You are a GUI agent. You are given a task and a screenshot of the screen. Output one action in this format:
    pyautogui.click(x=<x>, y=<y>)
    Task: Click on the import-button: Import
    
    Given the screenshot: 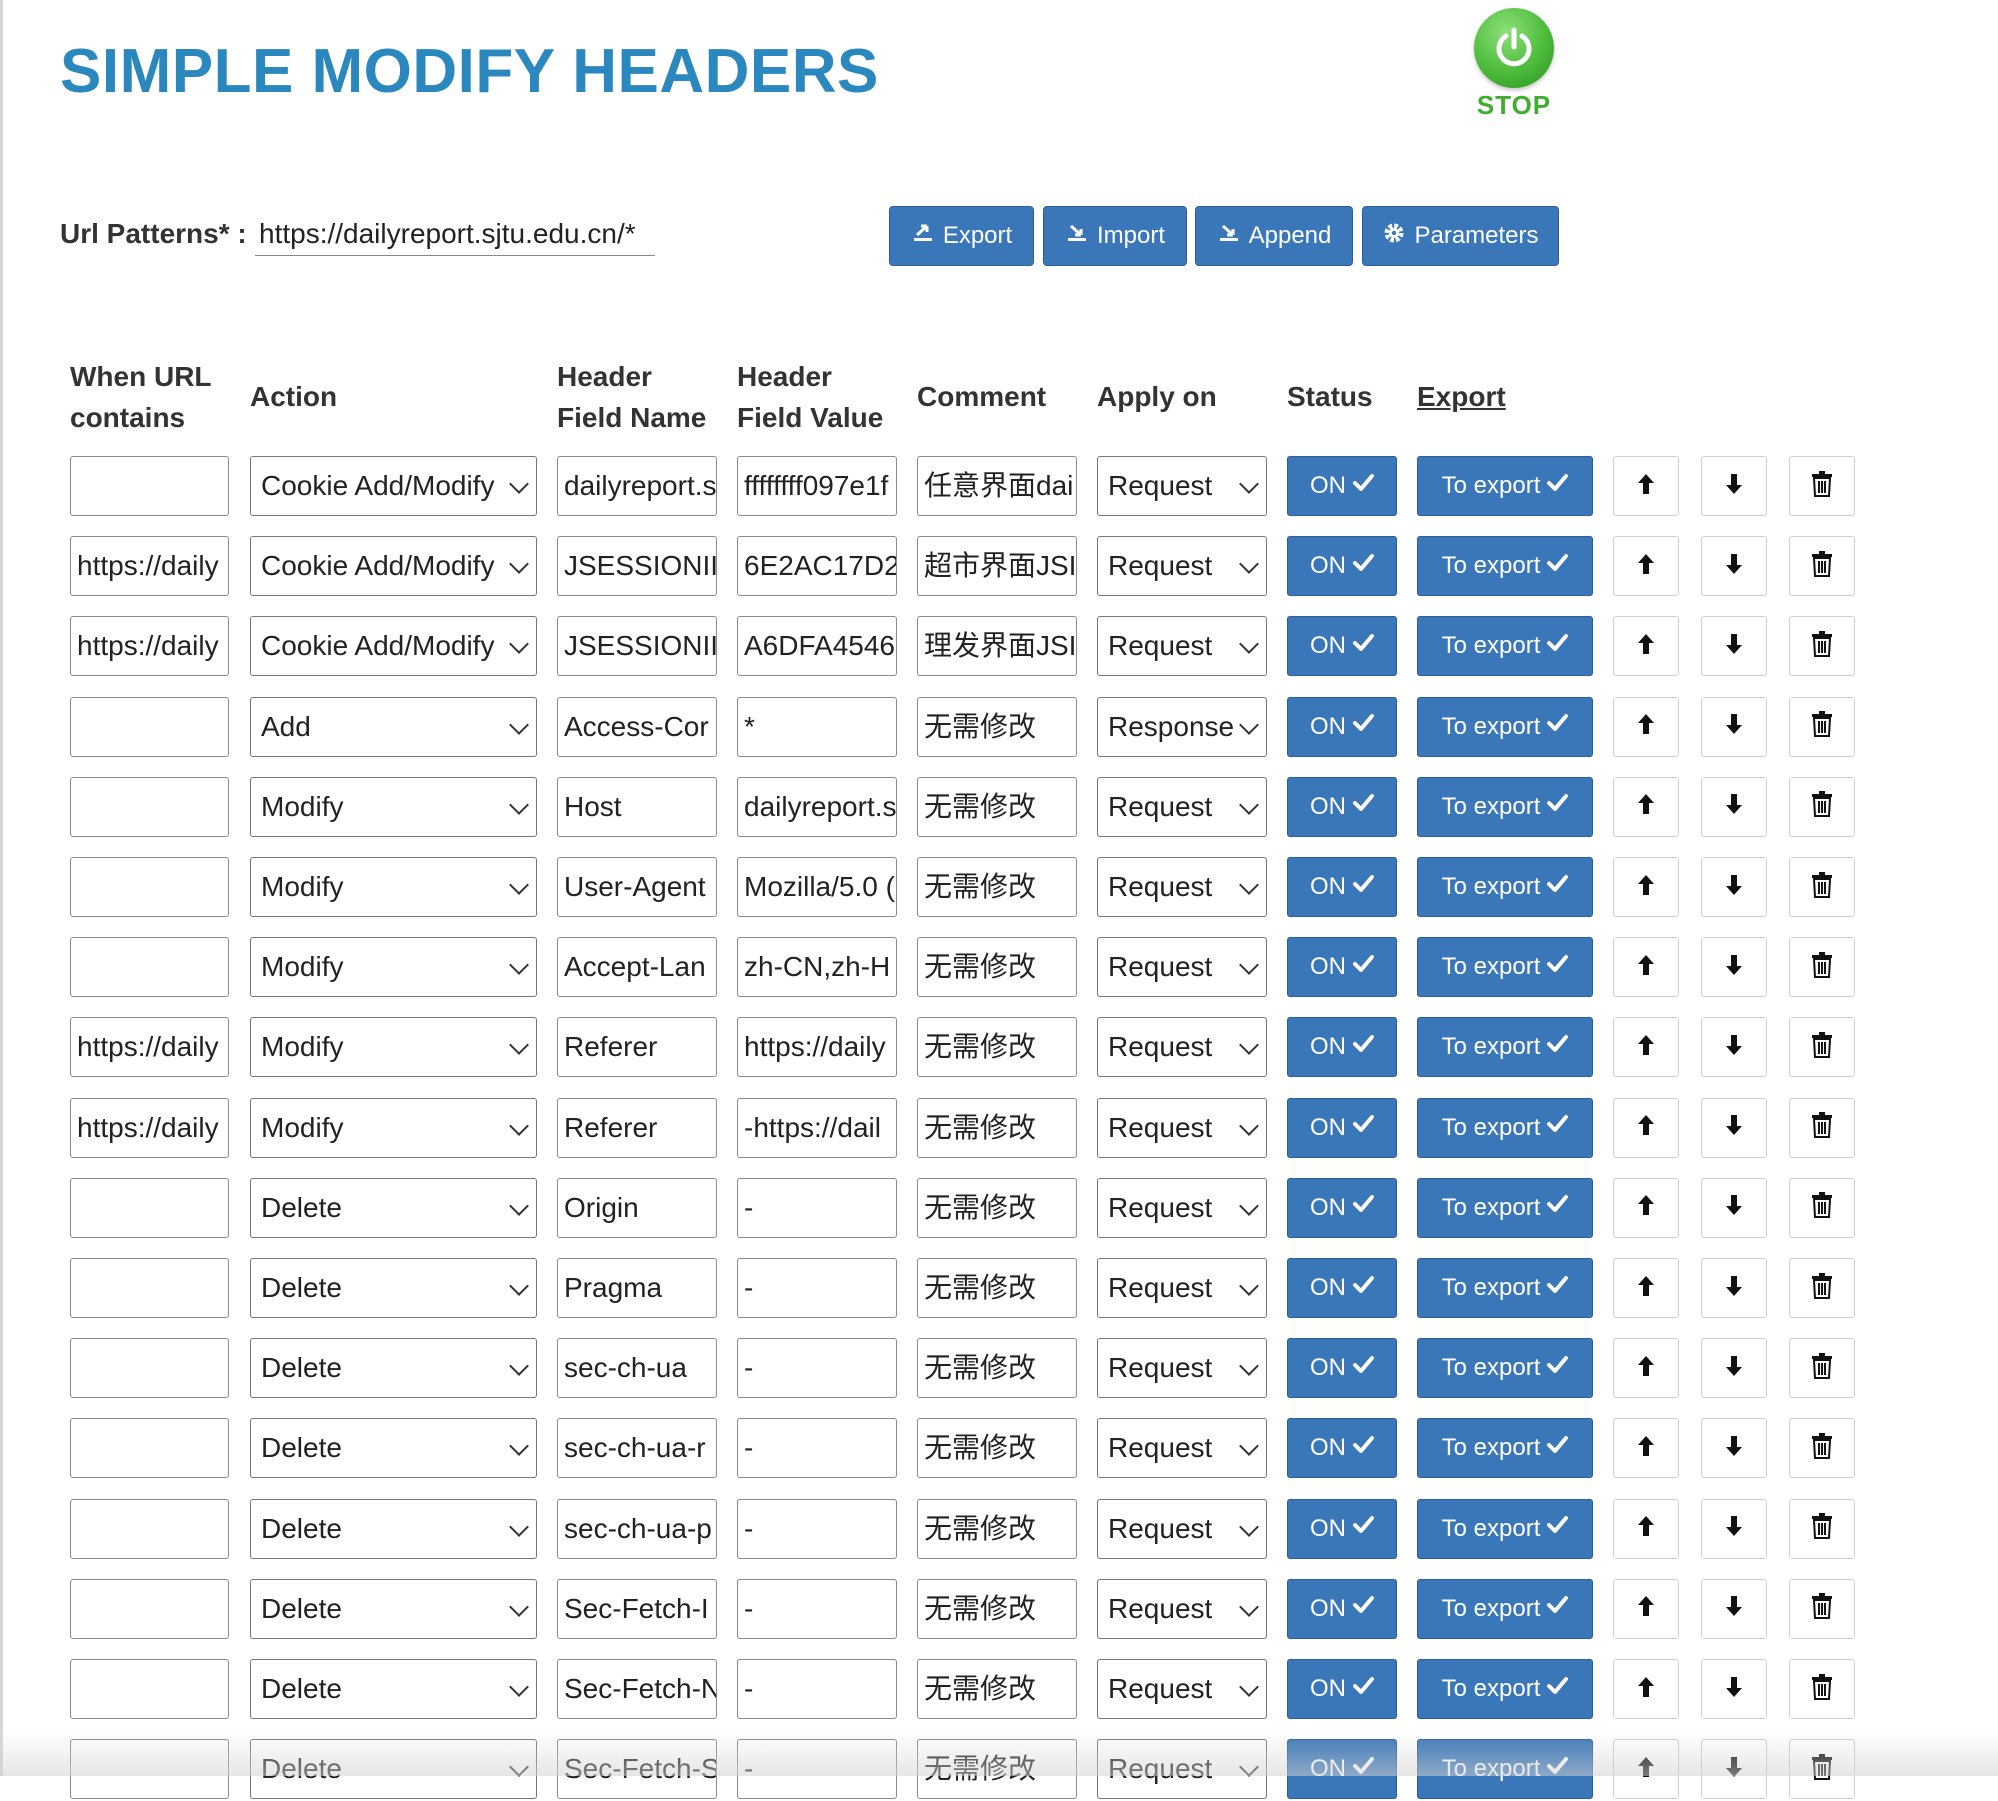 What is the action you would take?
    pyautogui.click(x=1115, y=236)
    